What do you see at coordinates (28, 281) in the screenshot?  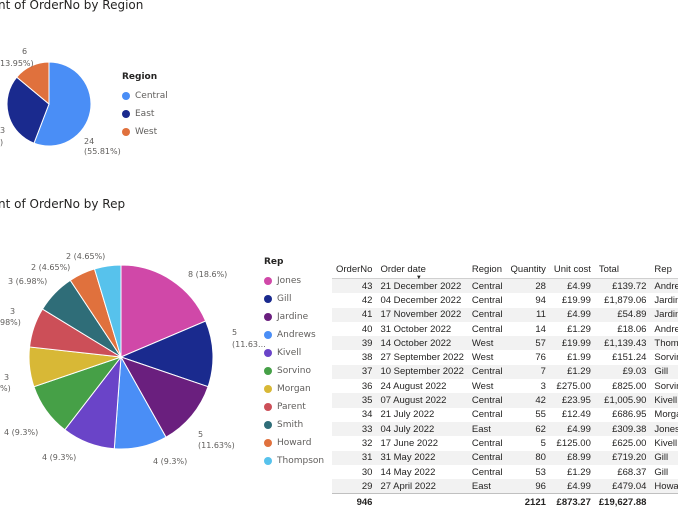 I see `rep-label-smith: 3 (6.98%)` at bounding box center [28, 281].